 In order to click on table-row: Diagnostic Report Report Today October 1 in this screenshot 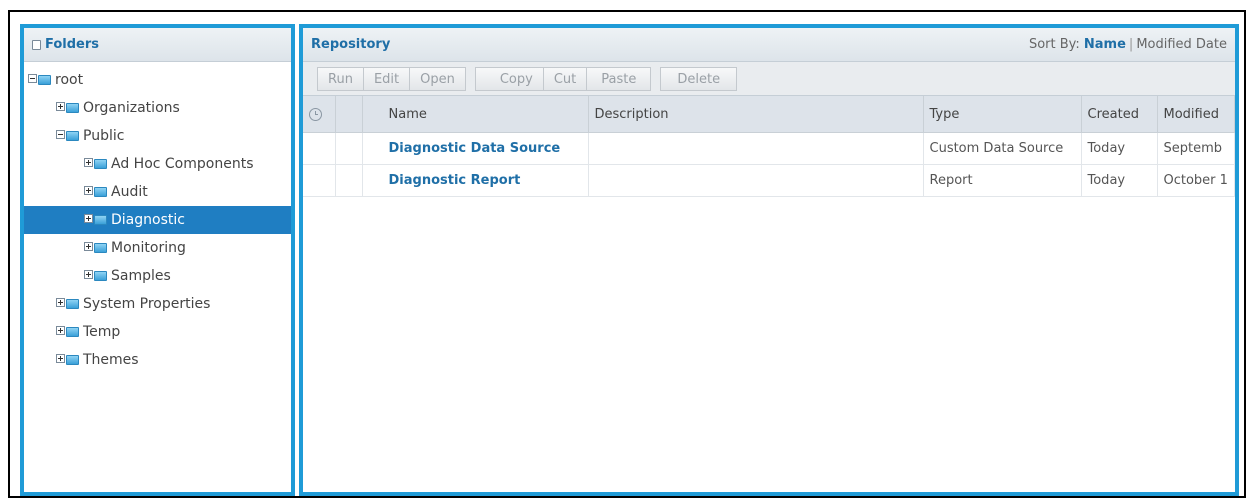, I will do `click(769, 180)`.